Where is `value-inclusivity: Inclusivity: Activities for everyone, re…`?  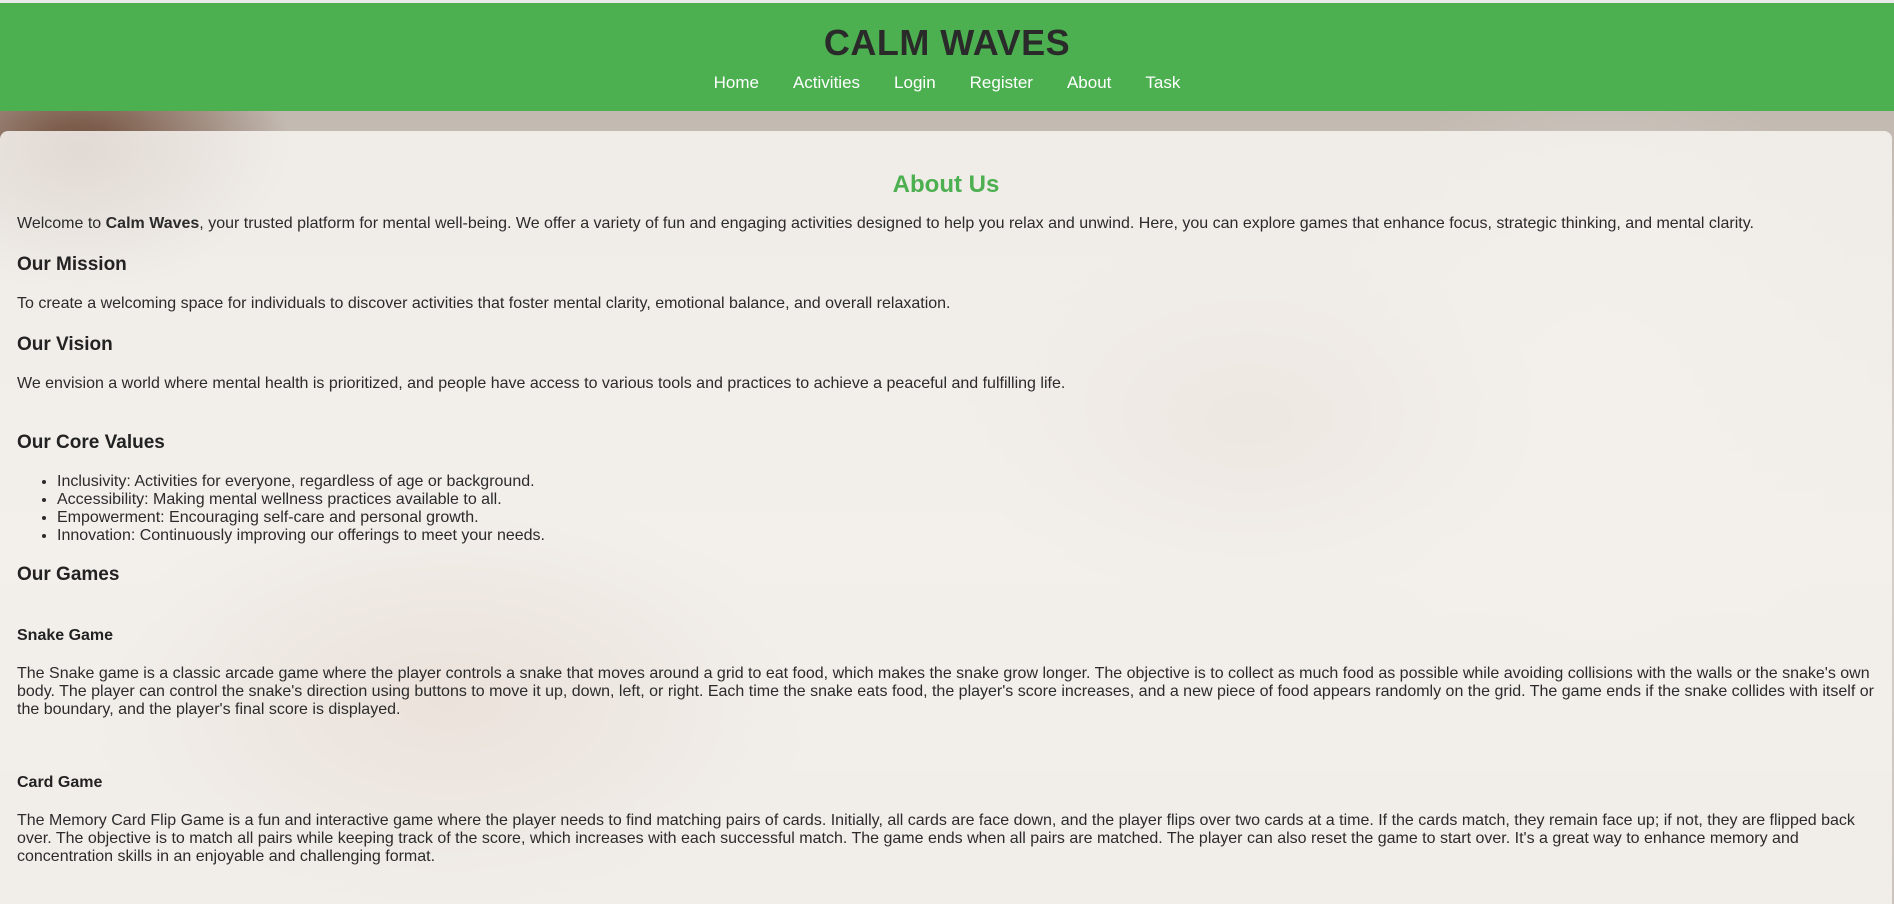 value-inclusivity: Inclusivity: Activities for everyone, re… is located at coordinates (966, 482).